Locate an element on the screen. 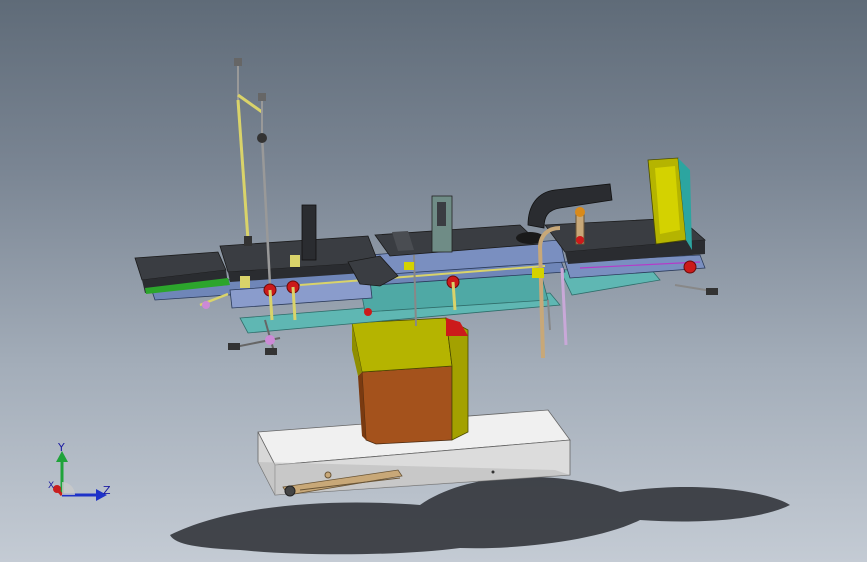  coordinate-triad: Y X Z is located at coordinates (80, 473).